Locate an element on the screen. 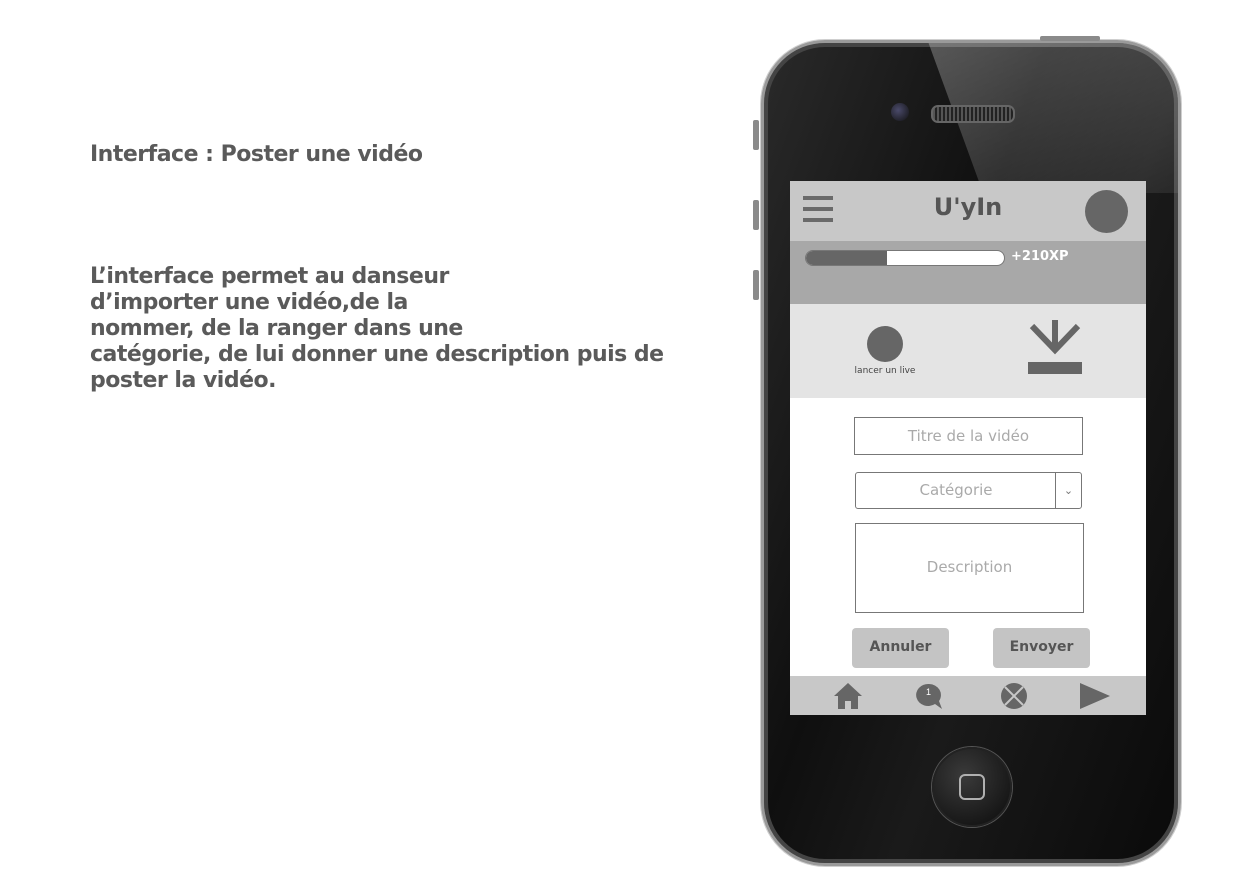  send-button: Envoyer is located at coordinates (1041, 648).